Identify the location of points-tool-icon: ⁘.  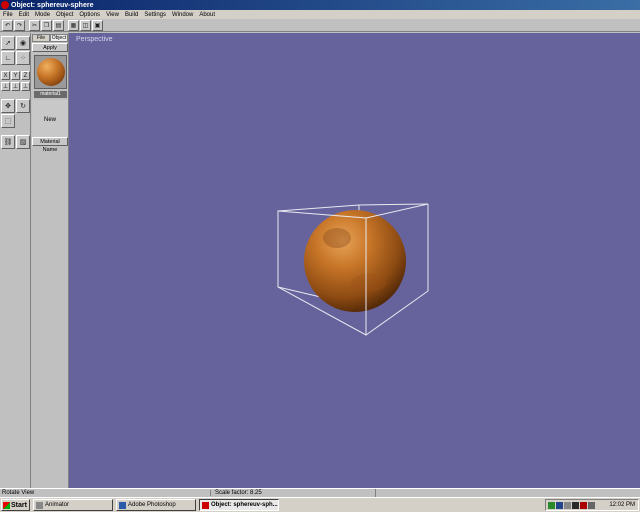
(23, 58).